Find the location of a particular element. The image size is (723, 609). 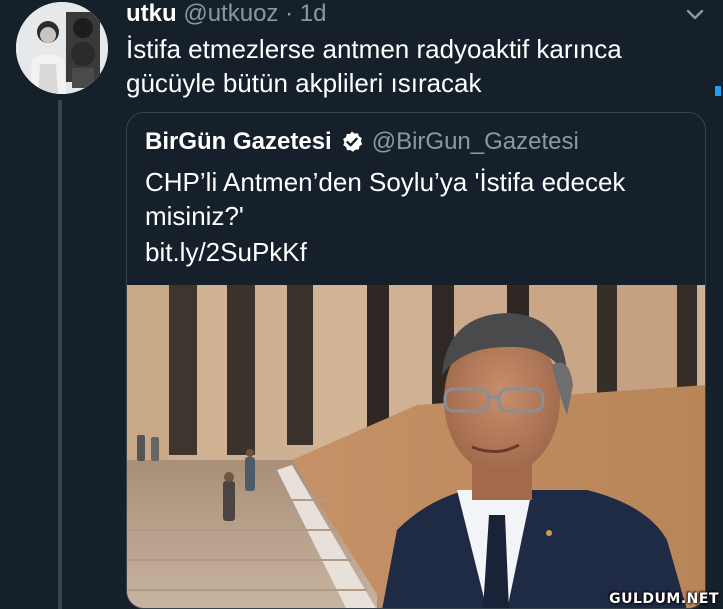

quoted-user-handle: @BirGun_Gazetesi is located at coordinates (475, 141).